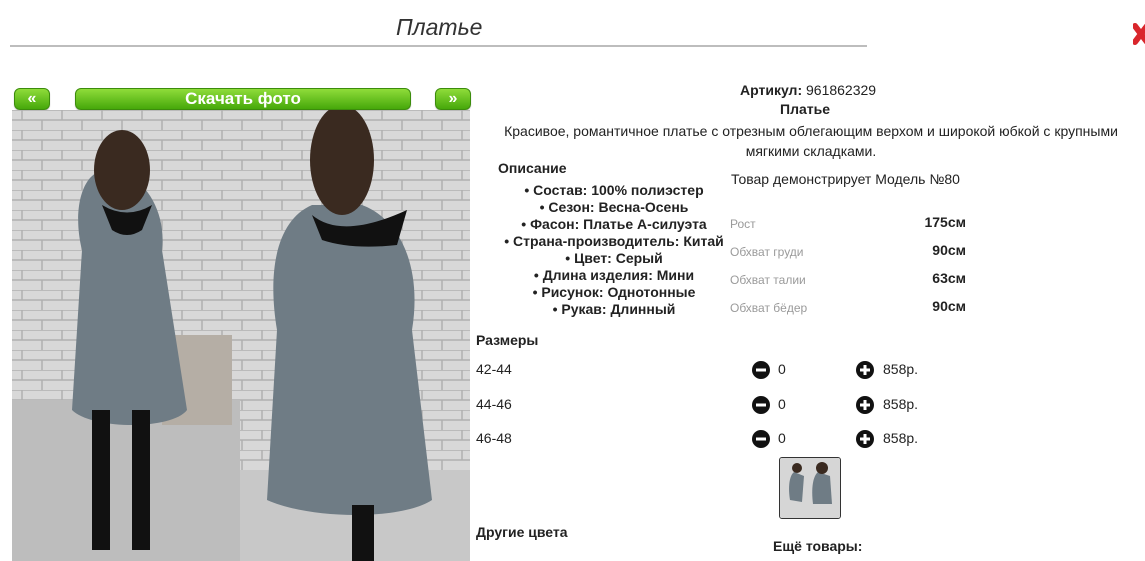 The height and width of the screenshot is (561, 1145). Describe the element at coordinates (845, 179) in the screenshot. I see `model-heading: Товар демонстрирует Модель №80` at that location.